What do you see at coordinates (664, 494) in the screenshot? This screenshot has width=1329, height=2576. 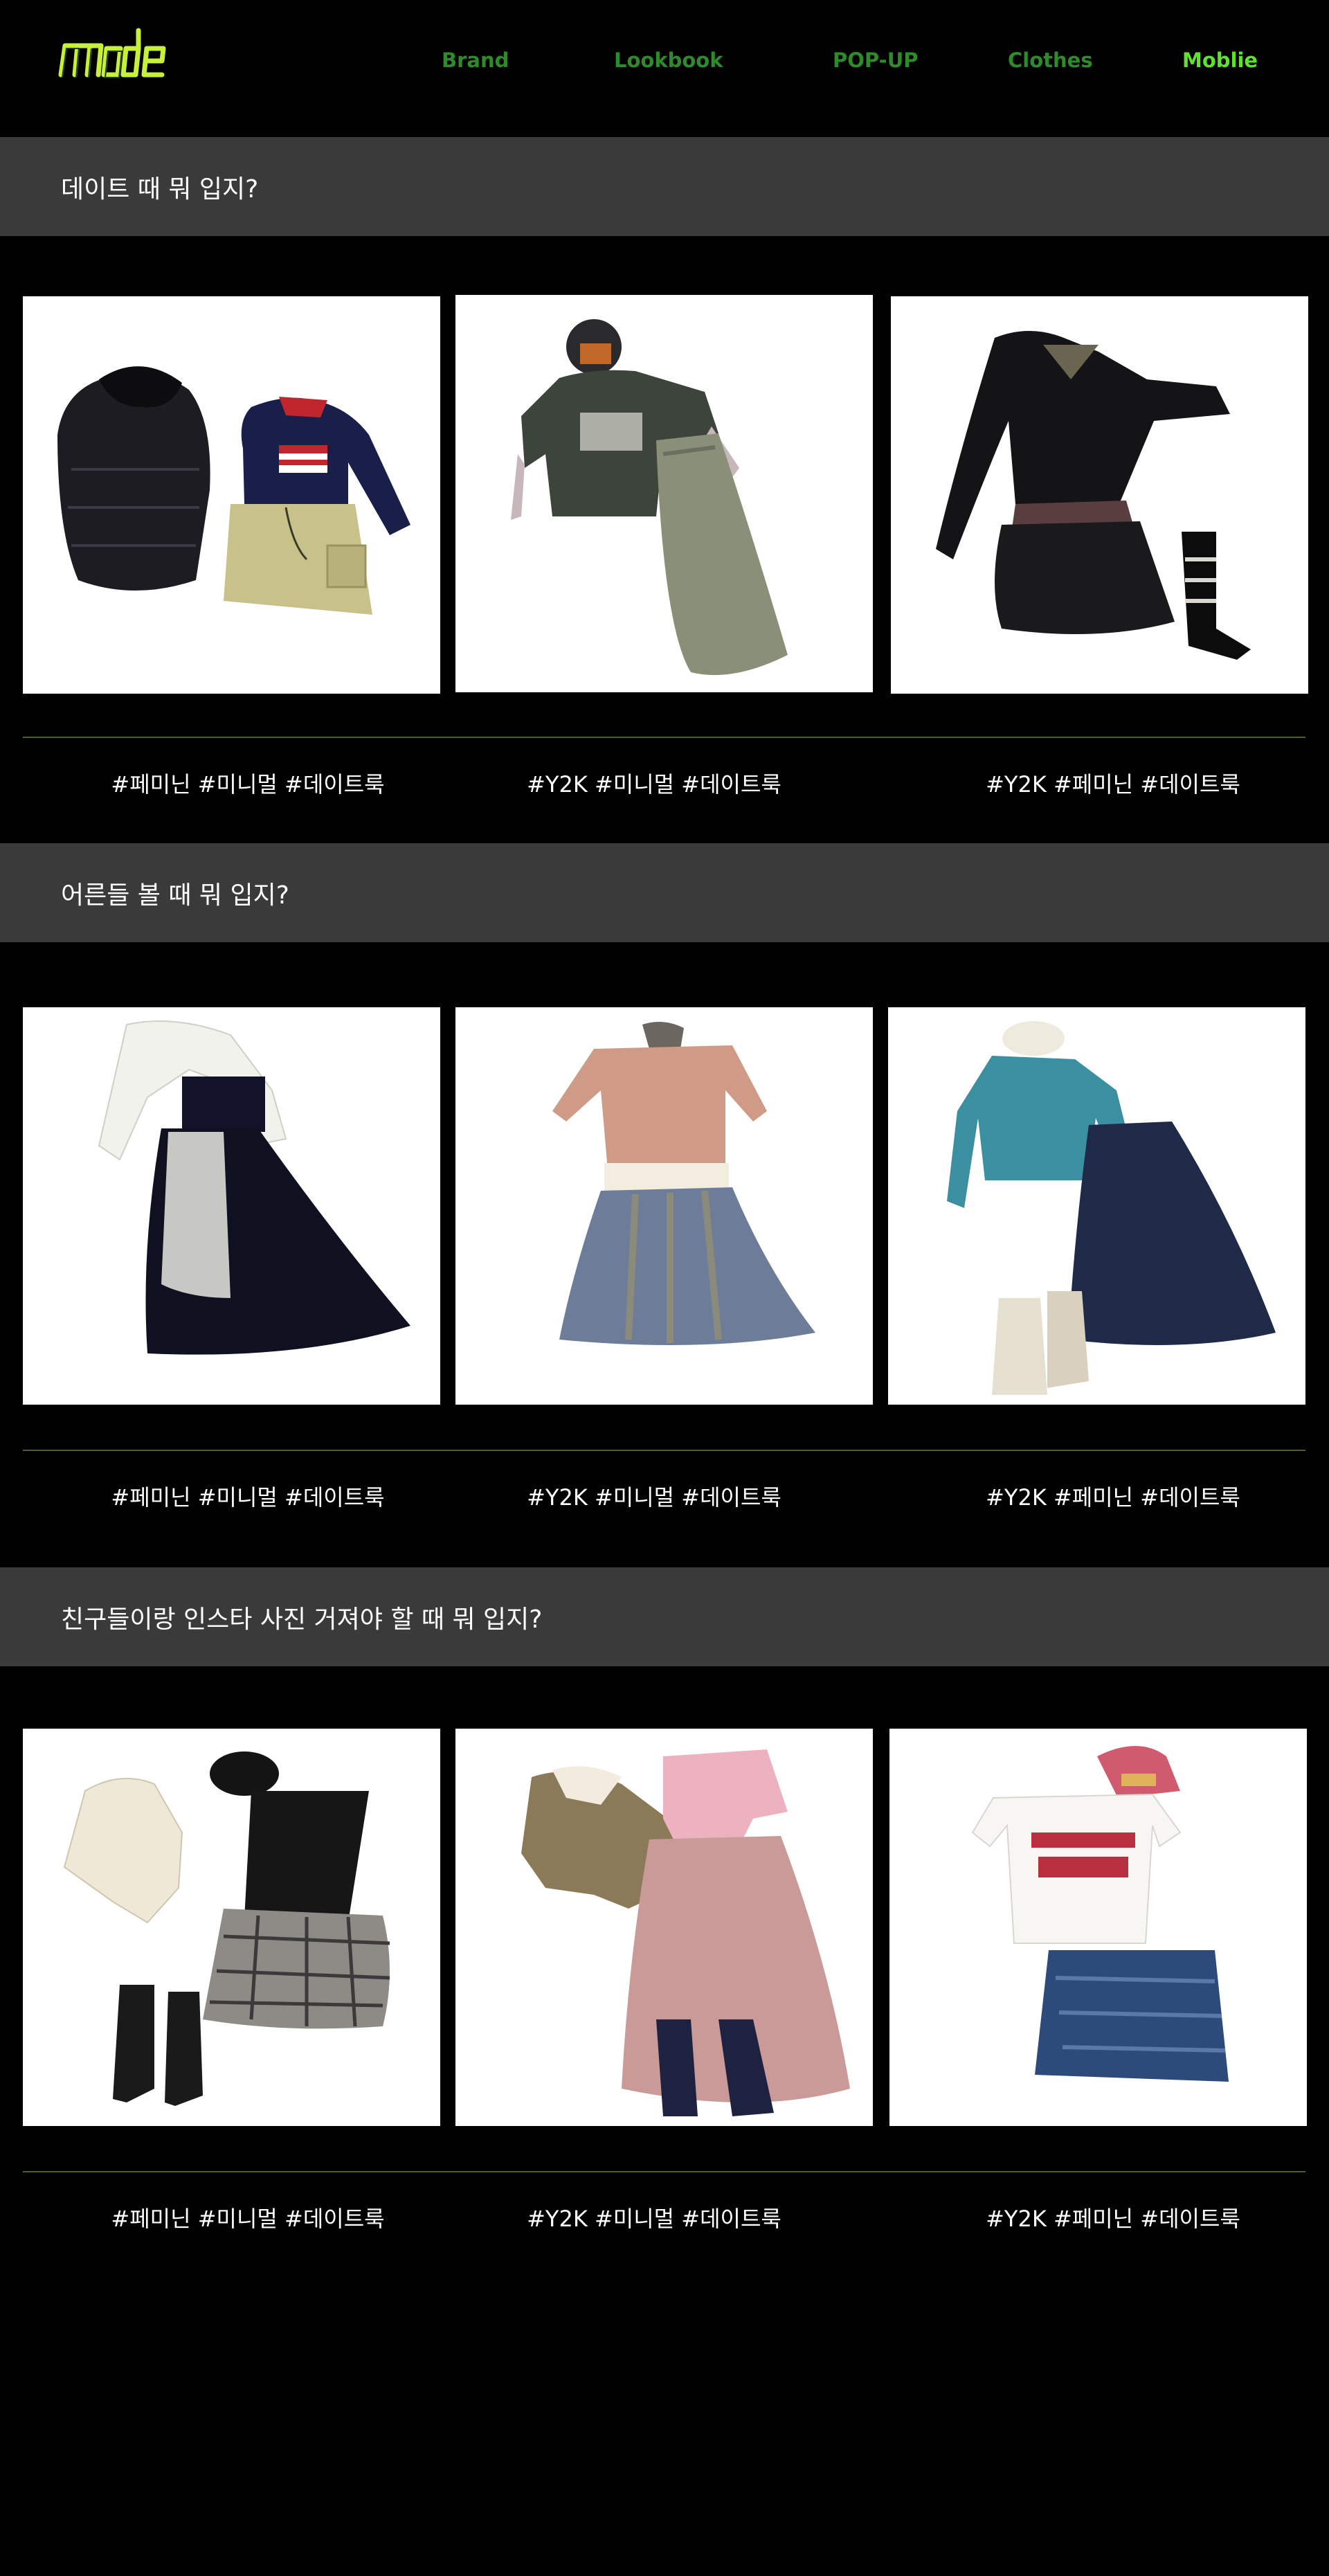 I see `outfit-card-camo-maxi` at bounding box center [664, 494].